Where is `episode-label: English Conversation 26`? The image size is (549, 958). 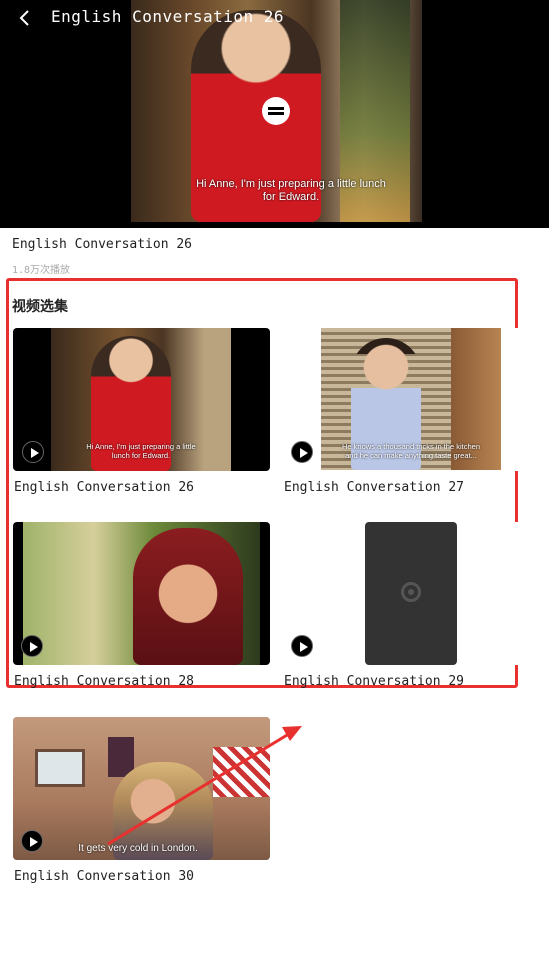 episode-label: English Conversation 26 is located at coordinates (104, 487).